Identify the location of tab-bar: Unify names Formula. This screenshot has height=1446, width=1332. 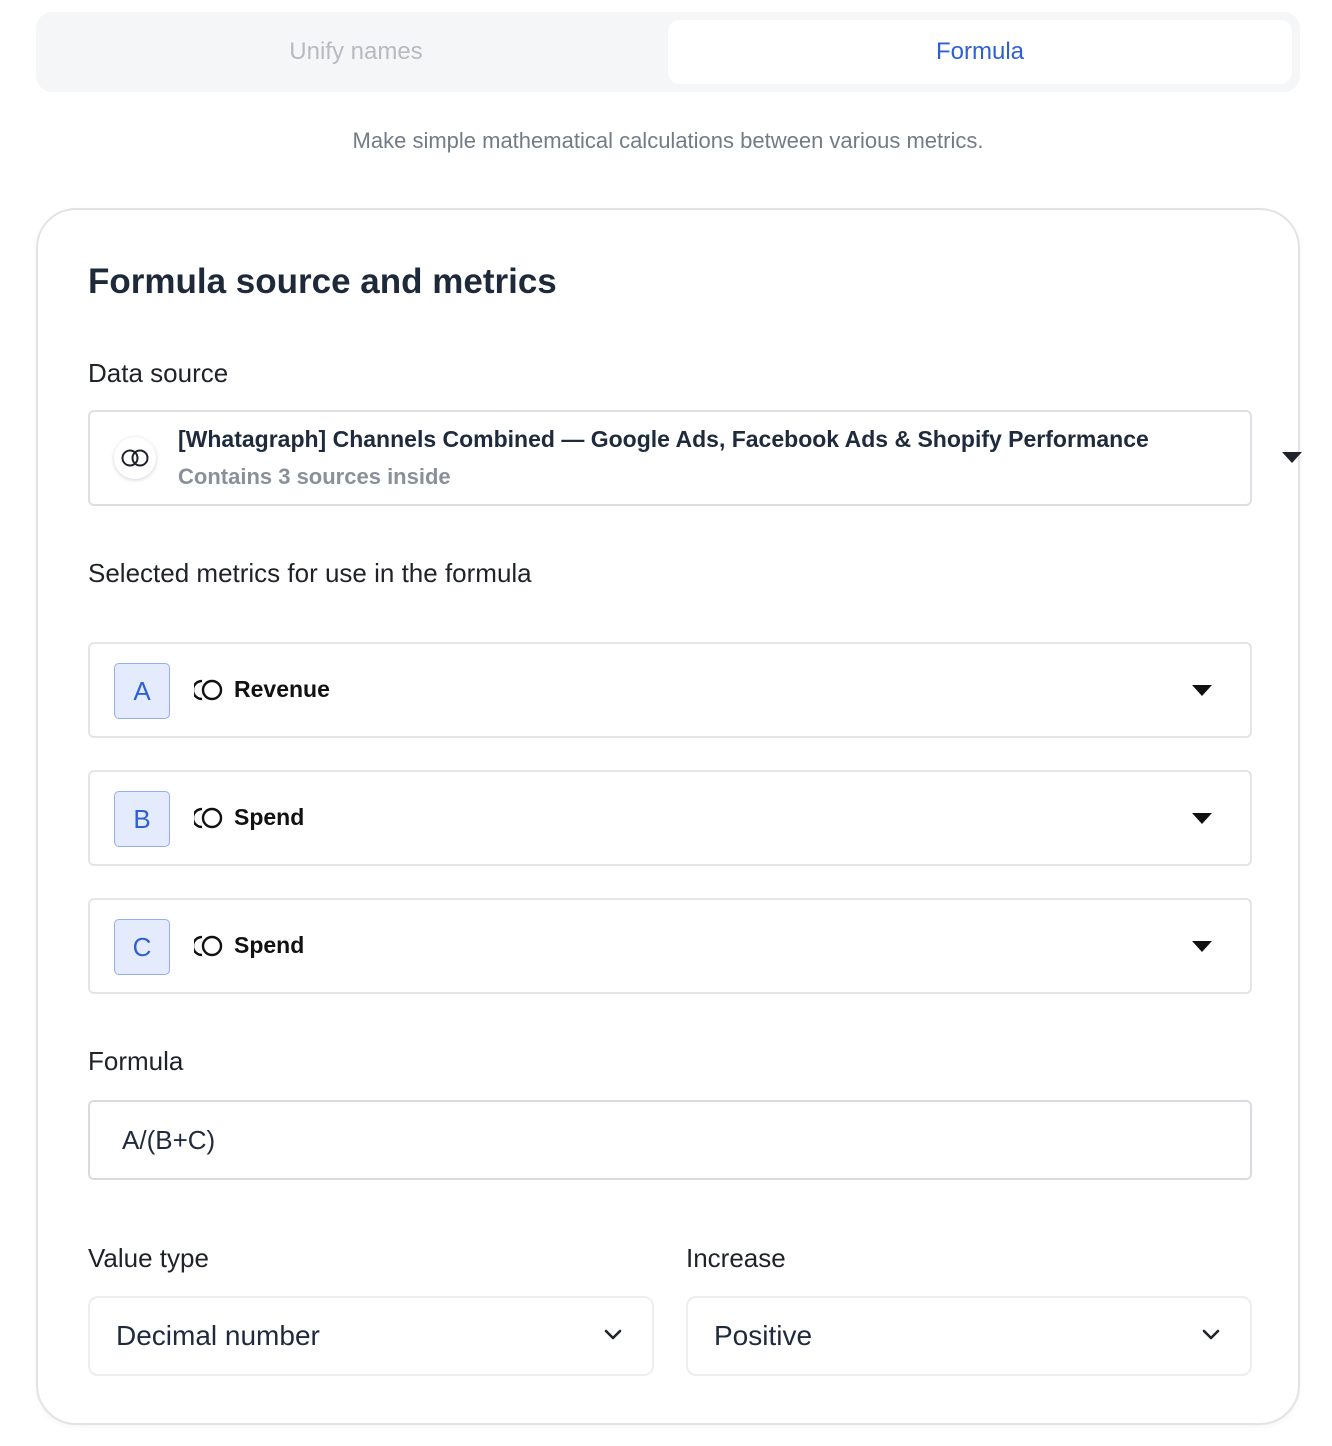
(668, 52).